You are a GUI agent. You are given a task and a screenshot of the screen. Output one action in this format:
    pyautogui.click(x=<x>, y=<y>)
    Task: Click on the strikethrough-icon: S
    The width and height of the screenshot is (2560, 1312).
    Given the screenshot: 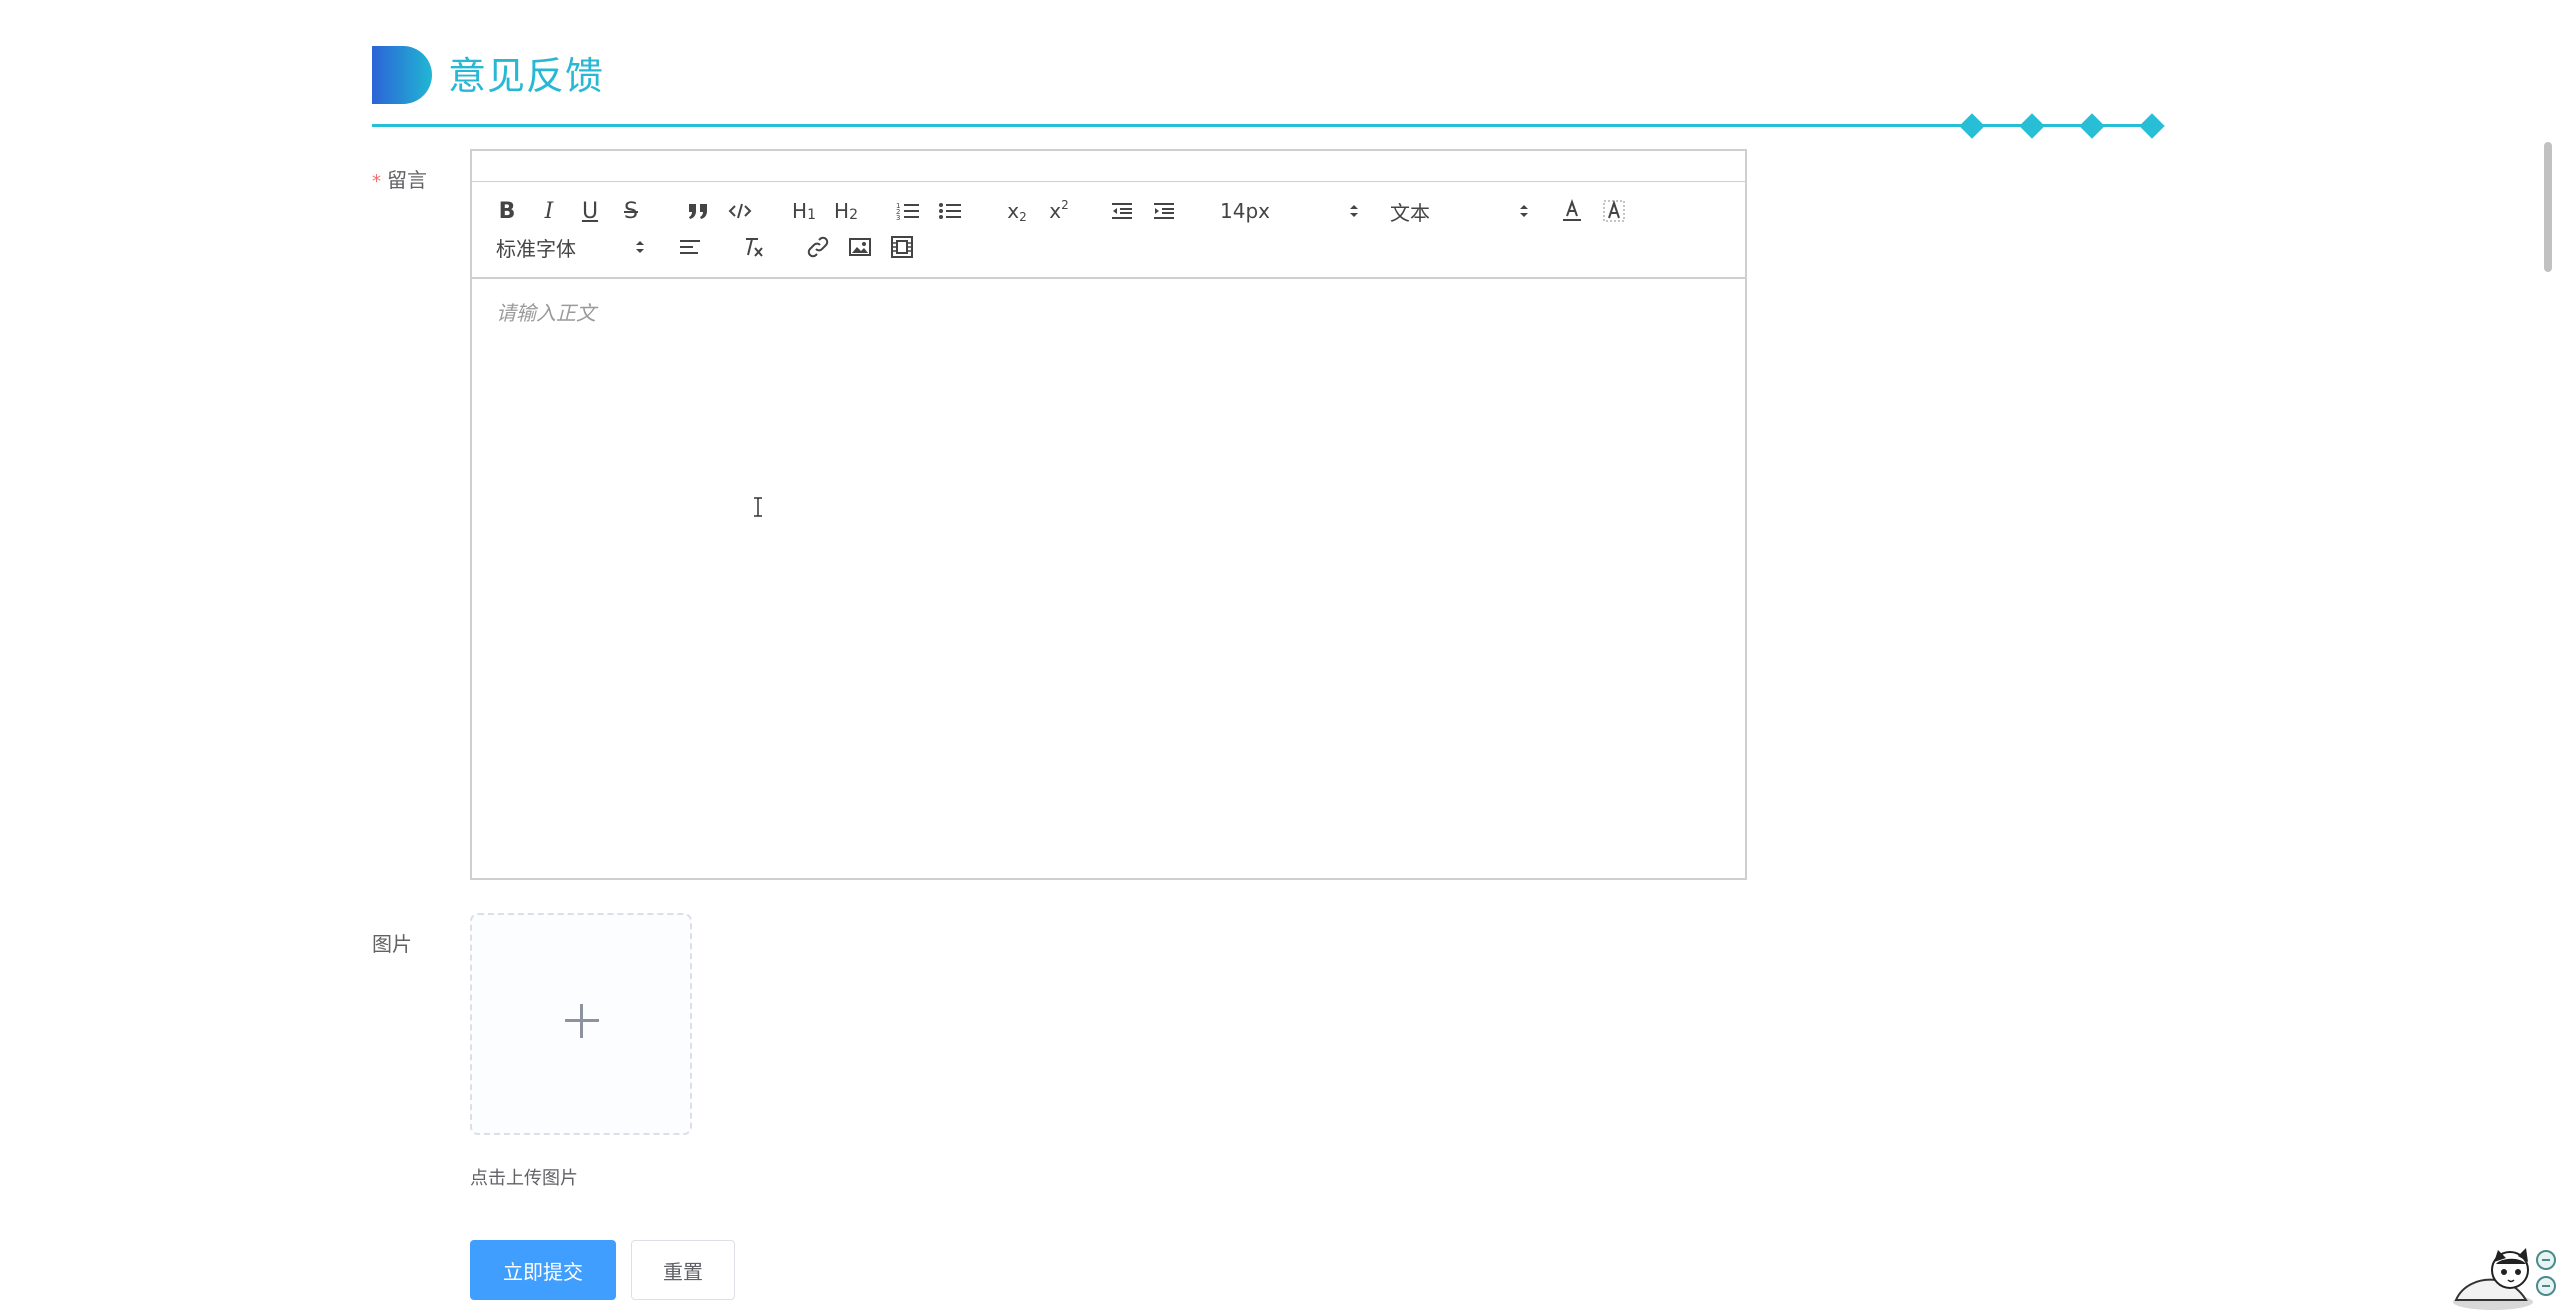 What is the action you would take?
    pyautogui.click(x=631, y=211)
    